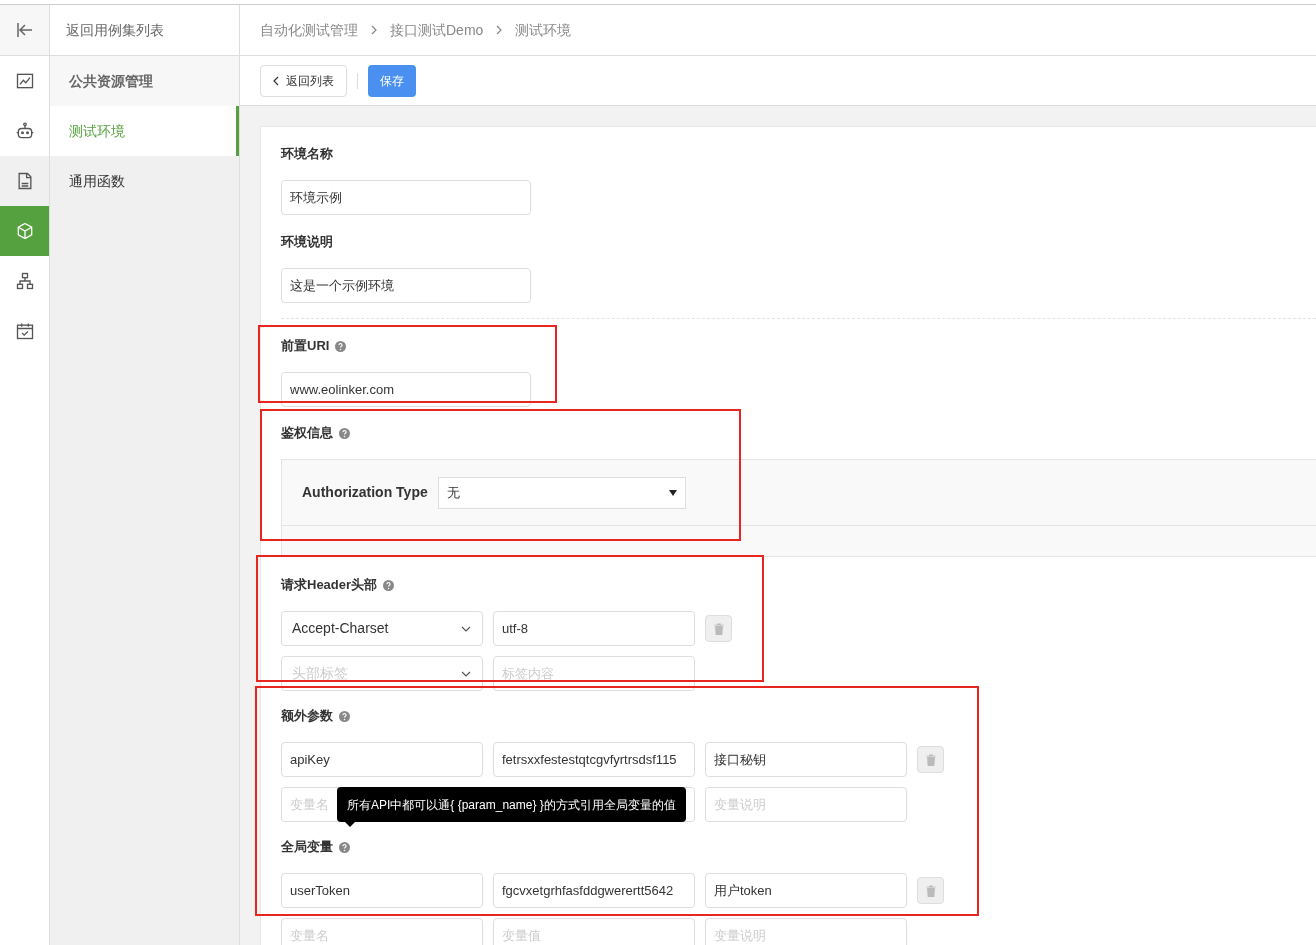 This screenshot has height=945, width=1316. What do you see at coordinates (365, 492) in the screenshot?
I see `field-label: Authorization Type` at bounding box center [365, 492].